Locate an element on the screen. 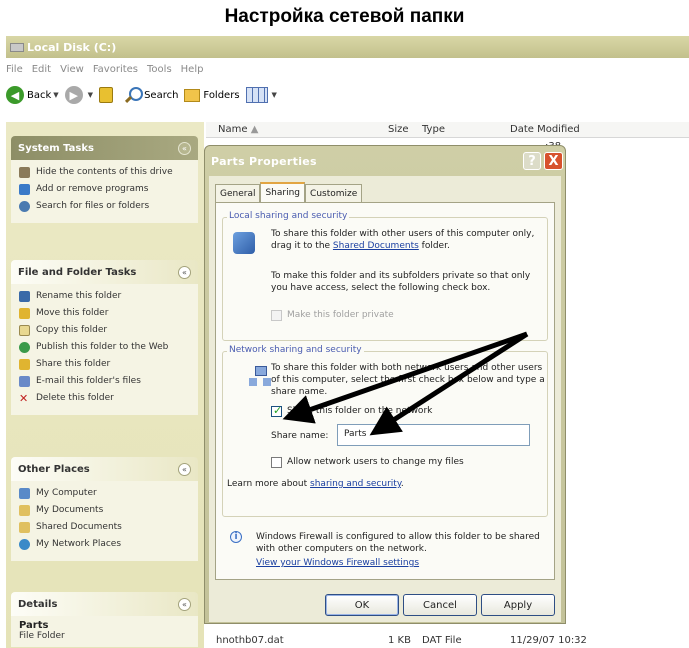  place-my-computer: My Computer is located at coordinates (105, 493).